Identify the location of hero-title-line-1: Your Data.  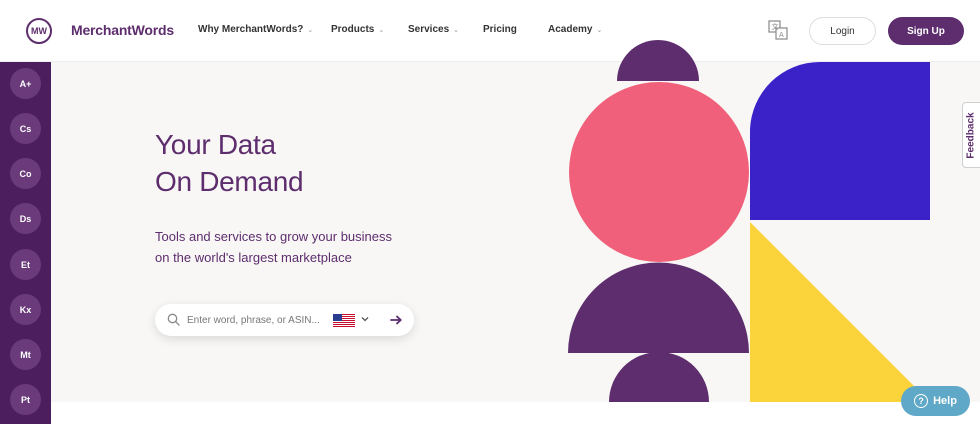
(215, 144).